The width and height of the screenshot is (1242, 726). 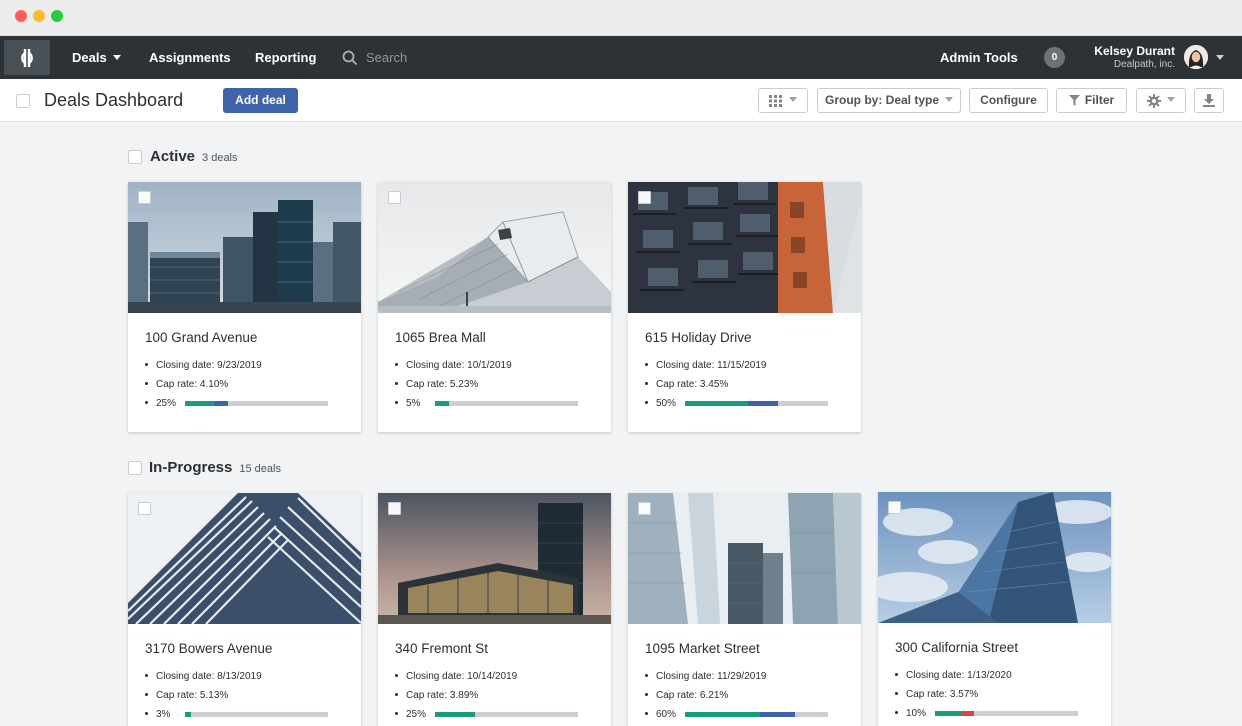 I want to click on closing-date: Closing date: 10/14/2019, so click(x=456, y=676).